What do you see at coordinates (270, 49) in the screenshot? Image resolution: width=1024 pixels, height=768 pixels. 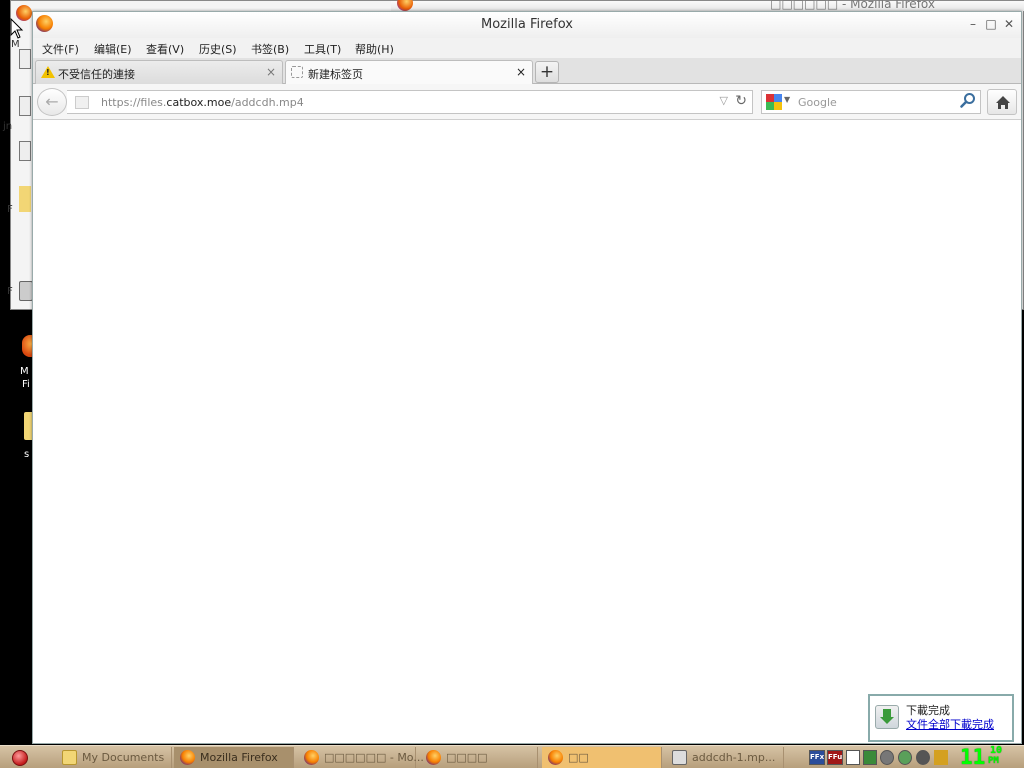 I see `menu-bookmarks: 书签(B)` at bounding box center [270, 49].